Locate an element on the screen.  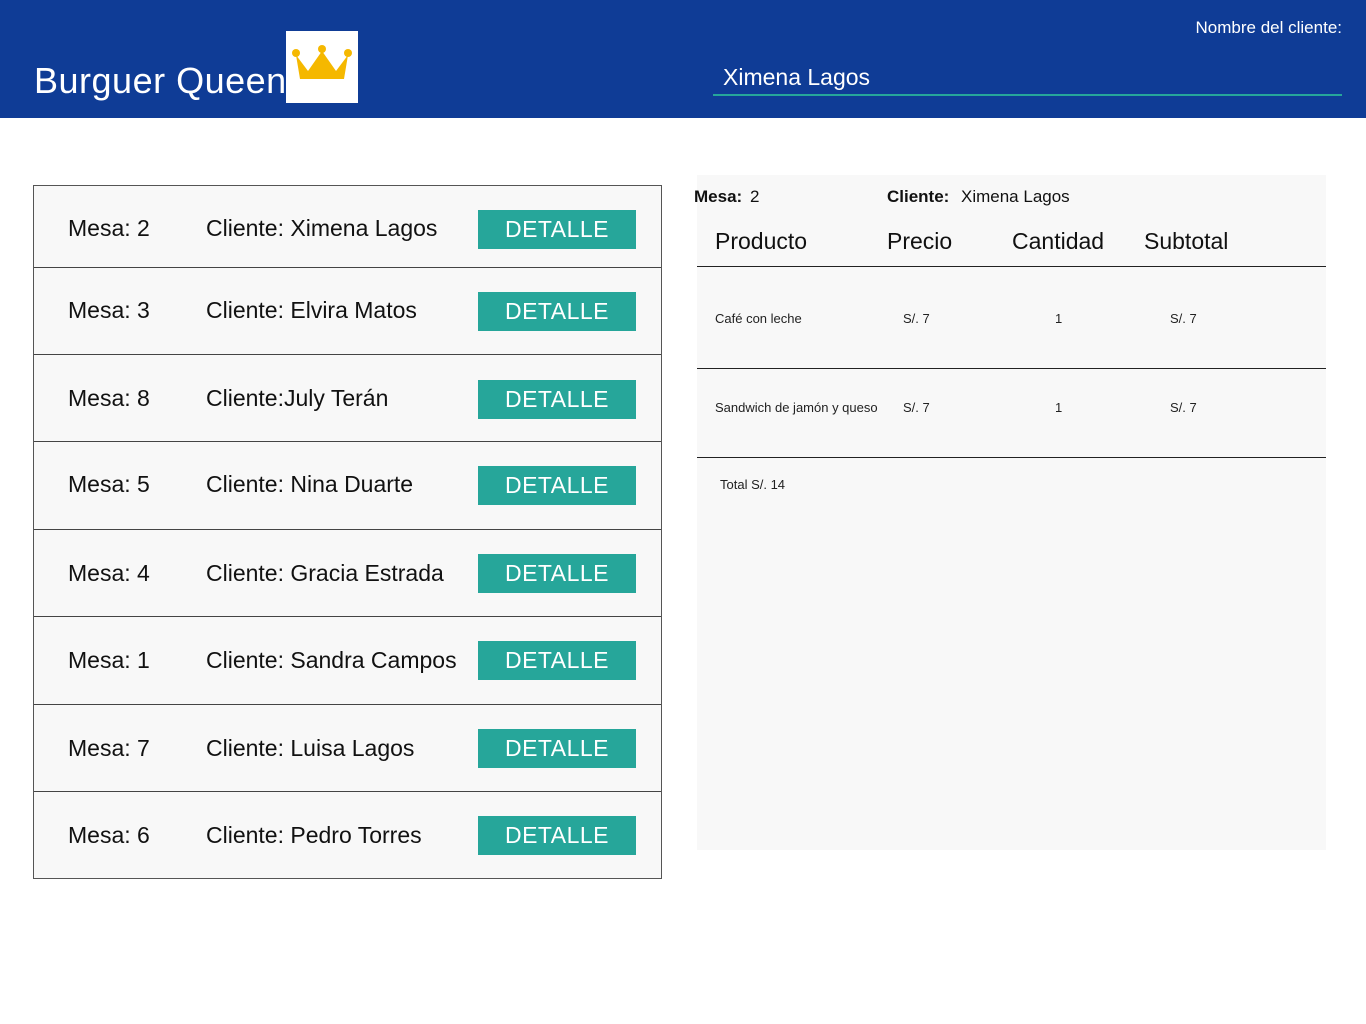
detail-mesa-value: 2 is located at coordinates (755, 196).